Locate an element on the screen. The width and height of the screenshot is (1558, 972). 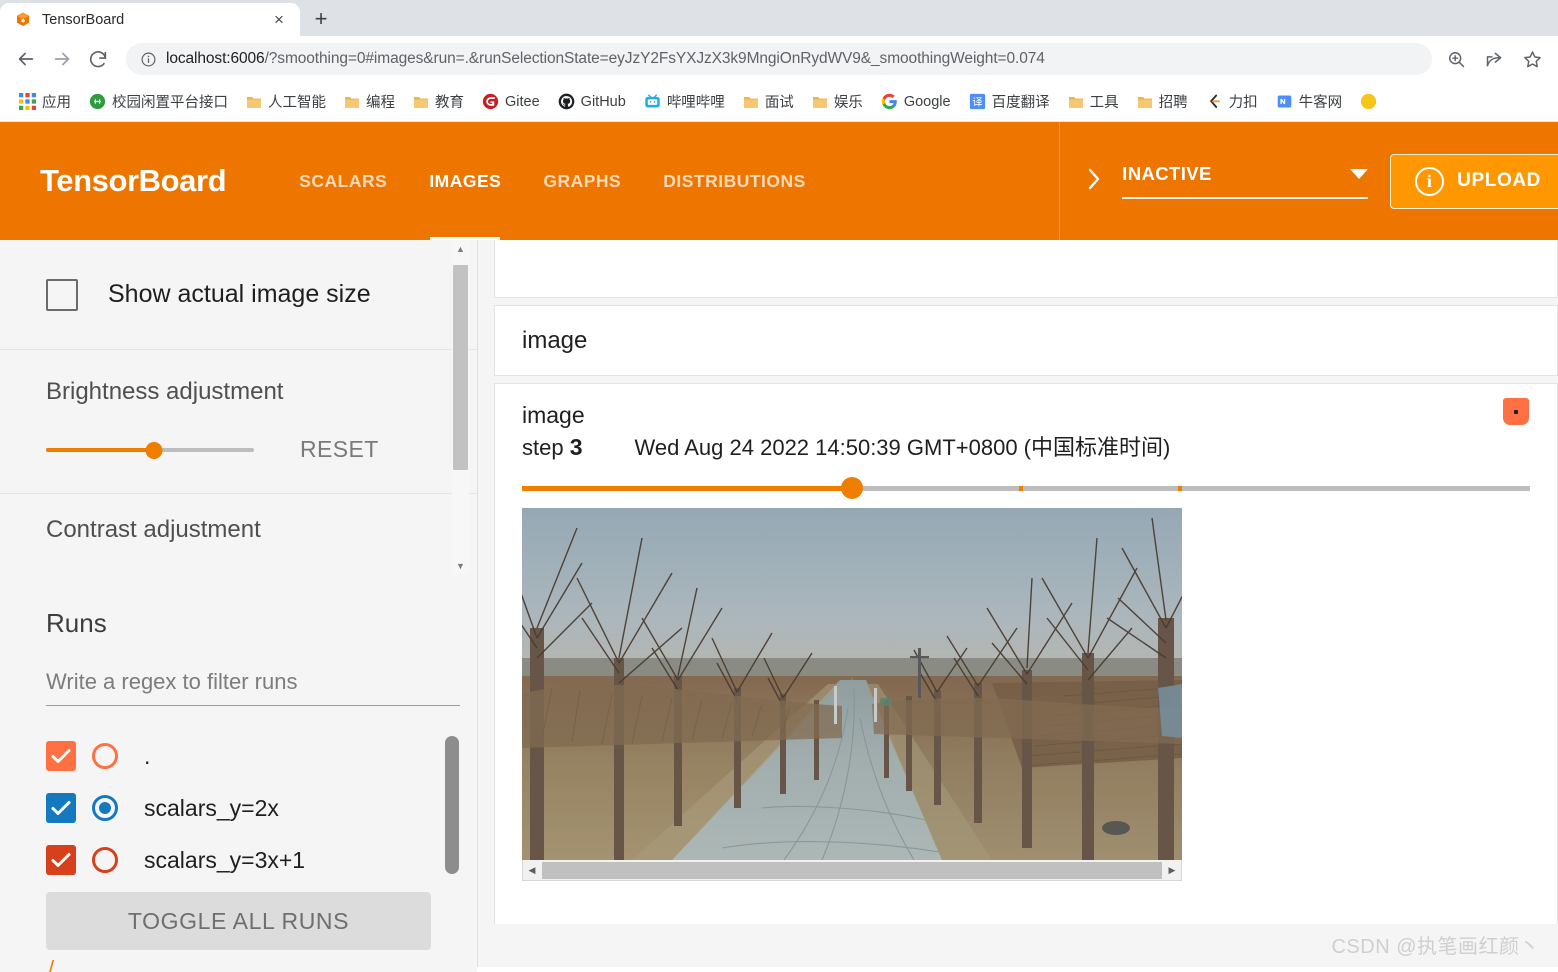
images-toolbar-panel is located at coordinates (1026, 269).